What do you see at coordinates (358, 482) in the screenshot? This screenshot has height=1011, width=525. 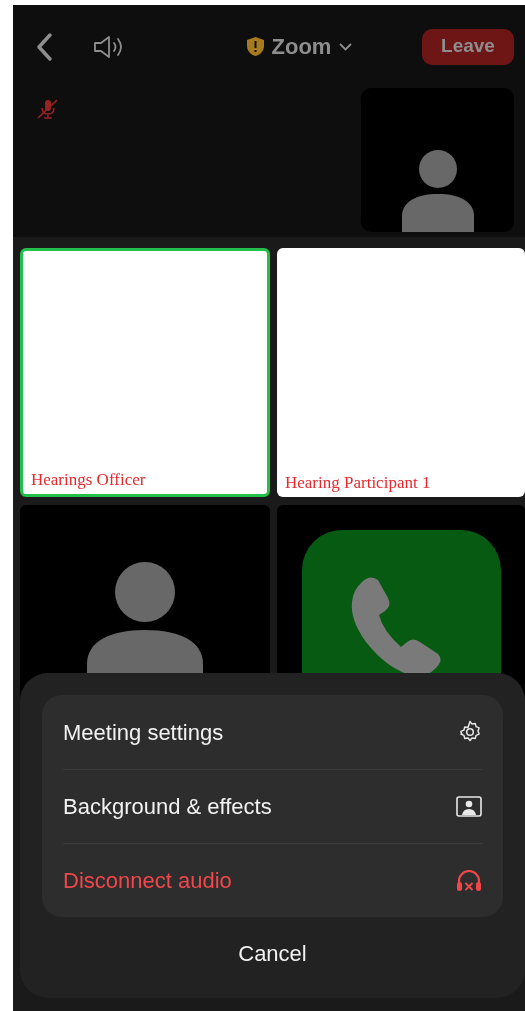 I see `participant-name: Hearing Participant 1` at bounding box center [358, 482].